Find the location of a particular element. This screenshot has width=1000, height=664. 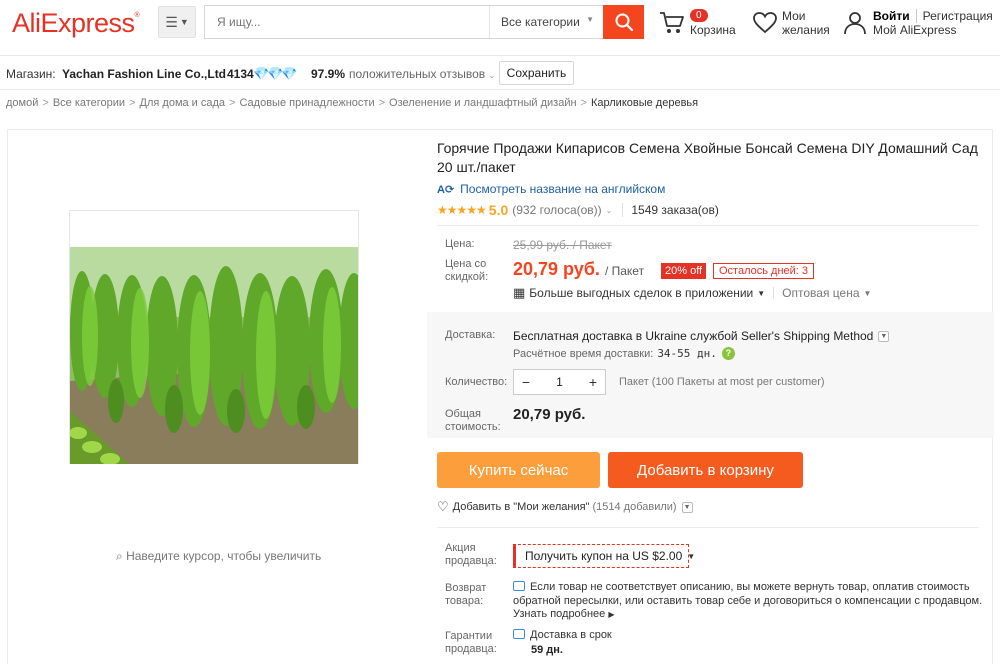

translate-icon: A⟳ is located at coordinates (446, 189).